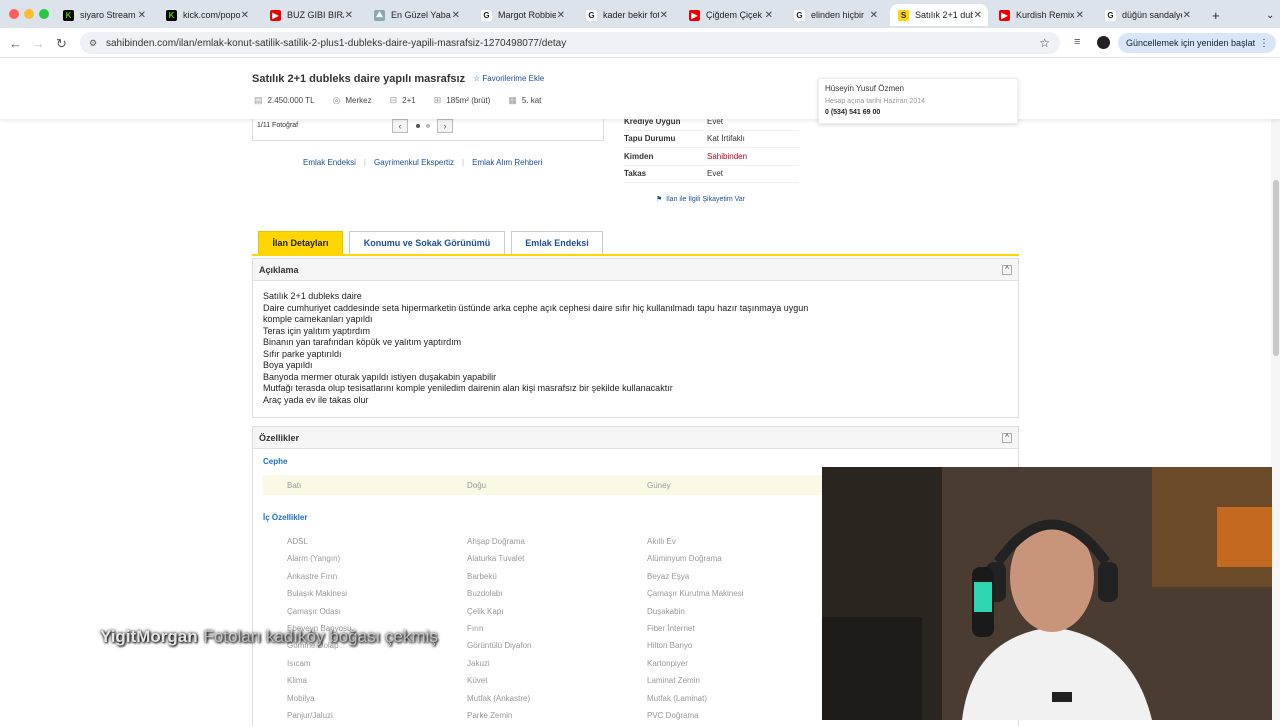 This screenshot has width=1280, height=726. What do you see at coordinates (320, 636) in the screenshot?
I see `chat-message: Fotoları kadıköy boğası çekmiş` at bounding box center [320, 636].